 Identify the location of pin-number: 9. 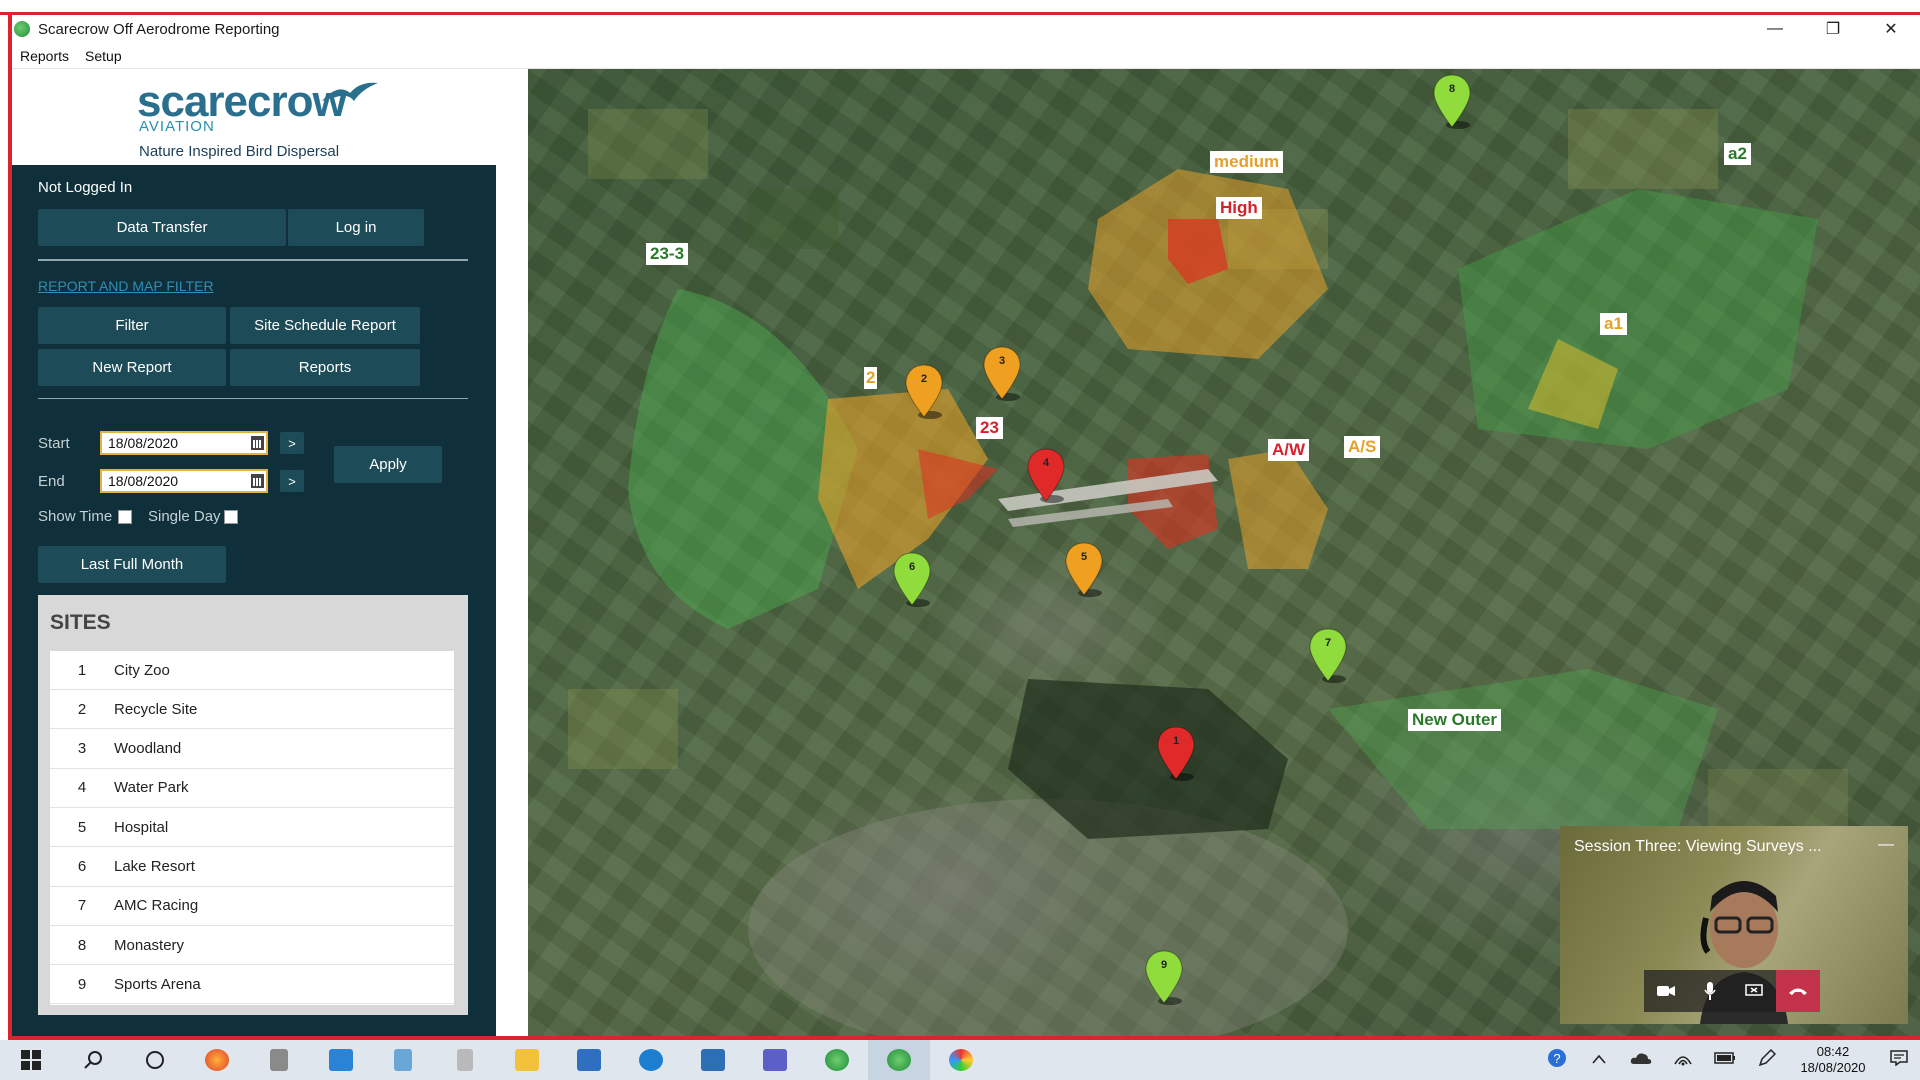
(1164, 965).